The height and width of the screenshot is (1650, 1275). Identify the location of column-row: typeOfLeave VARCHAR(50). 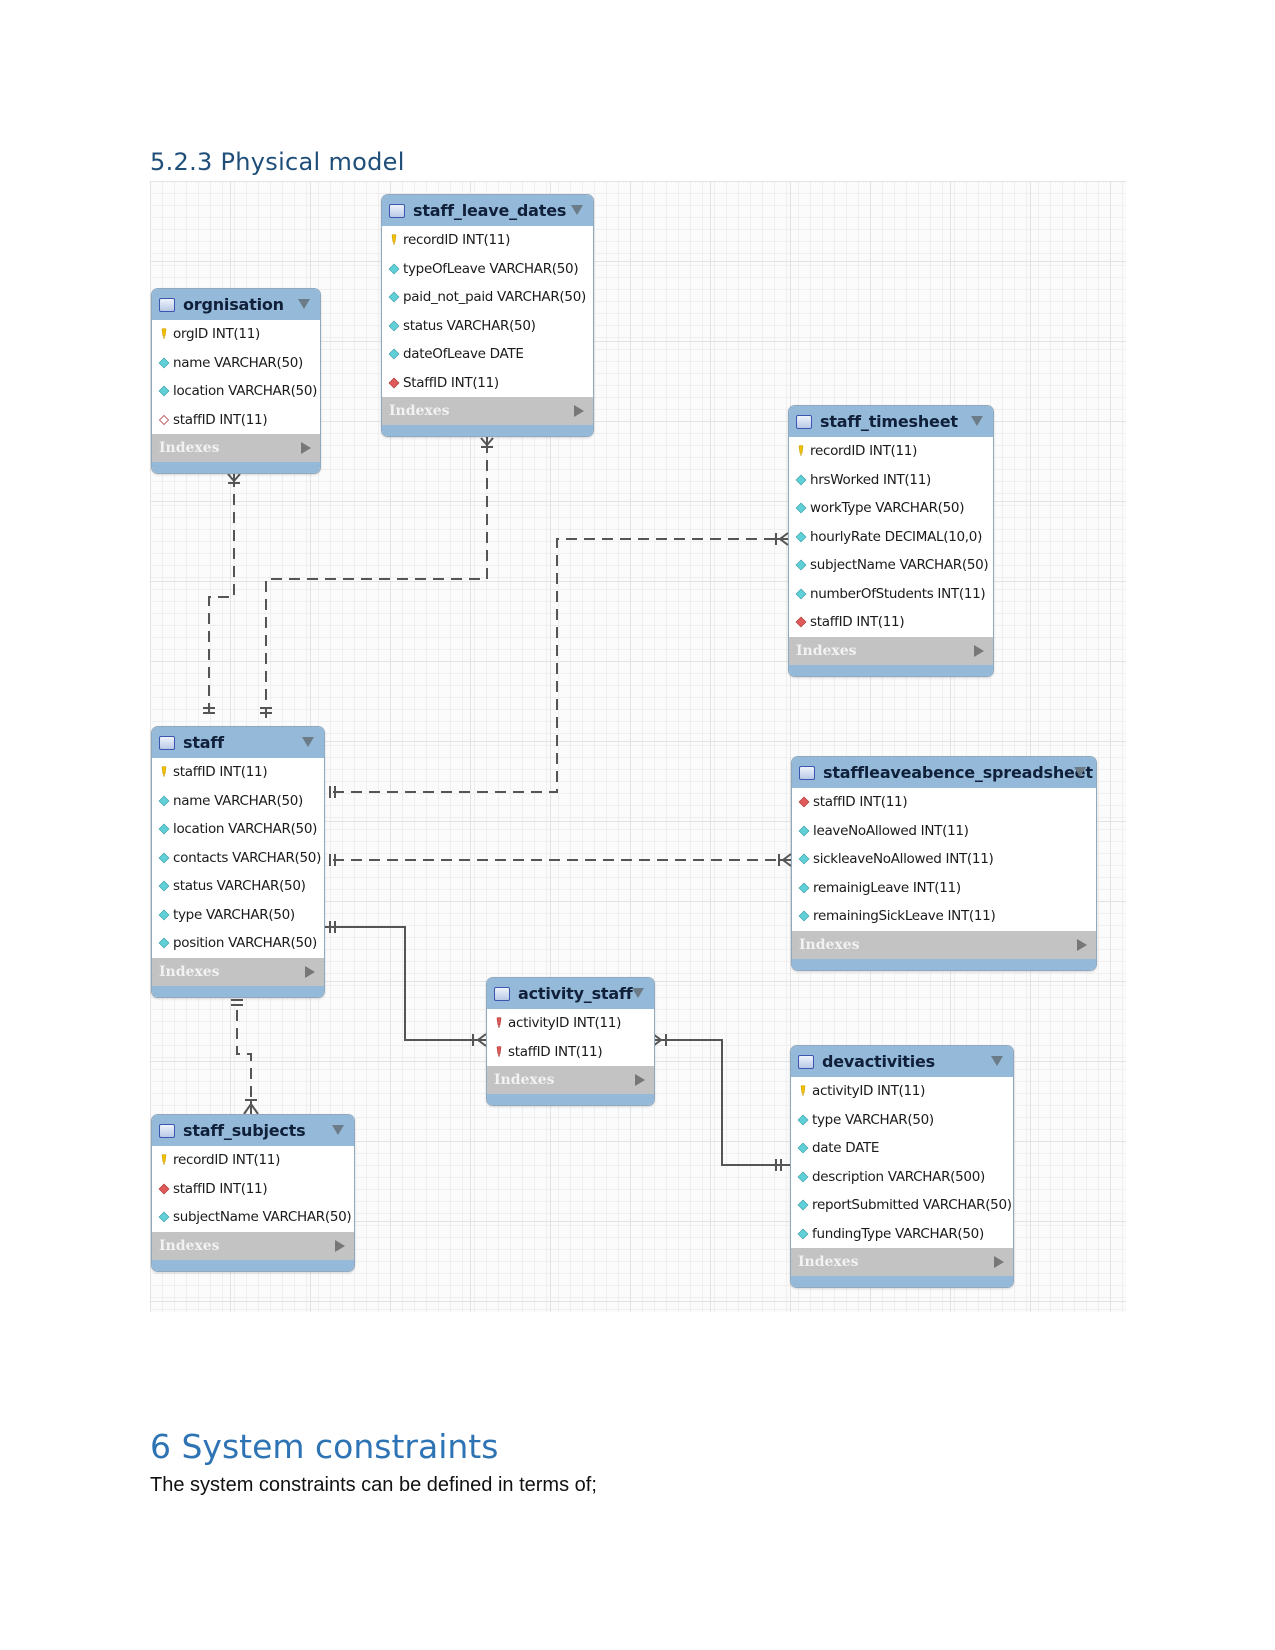
(487, 269).